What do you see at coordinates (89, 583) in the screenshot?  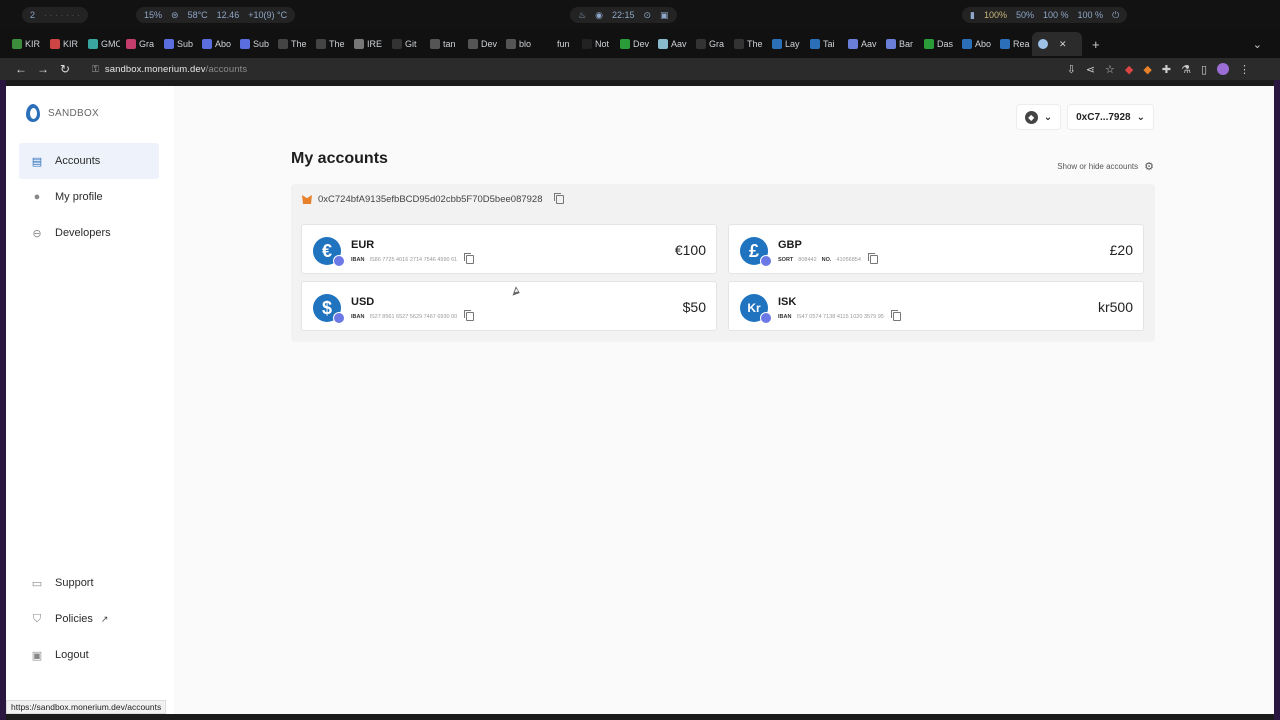 I see `sidebar-item-support: ▭ Support` at bounding box center [89, 583].